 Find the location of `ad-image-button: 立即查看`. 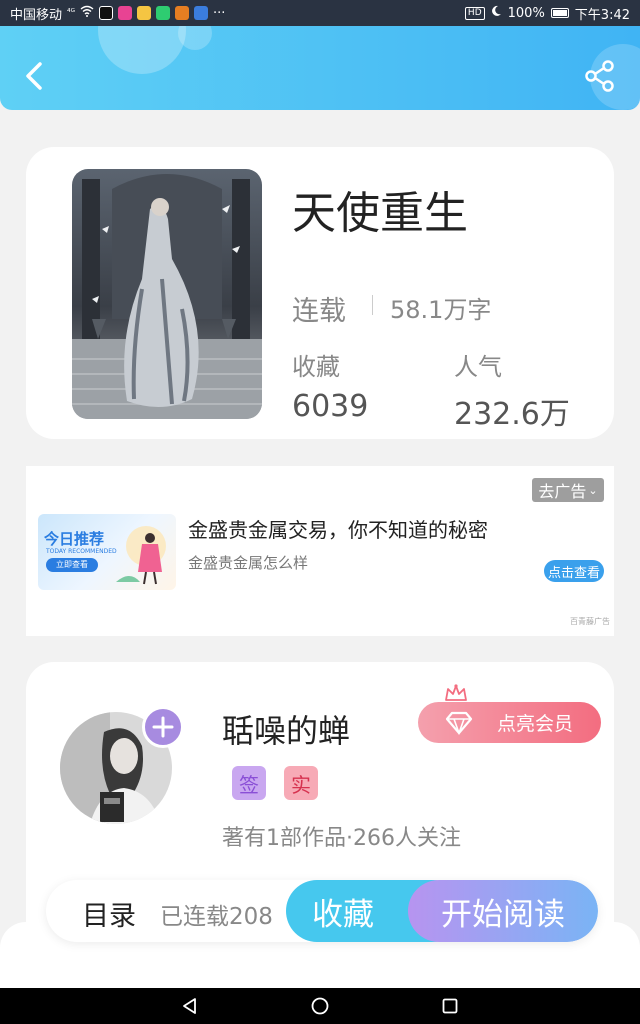

ad-image-button: 立即查看 is located at coordinates (72, 565).